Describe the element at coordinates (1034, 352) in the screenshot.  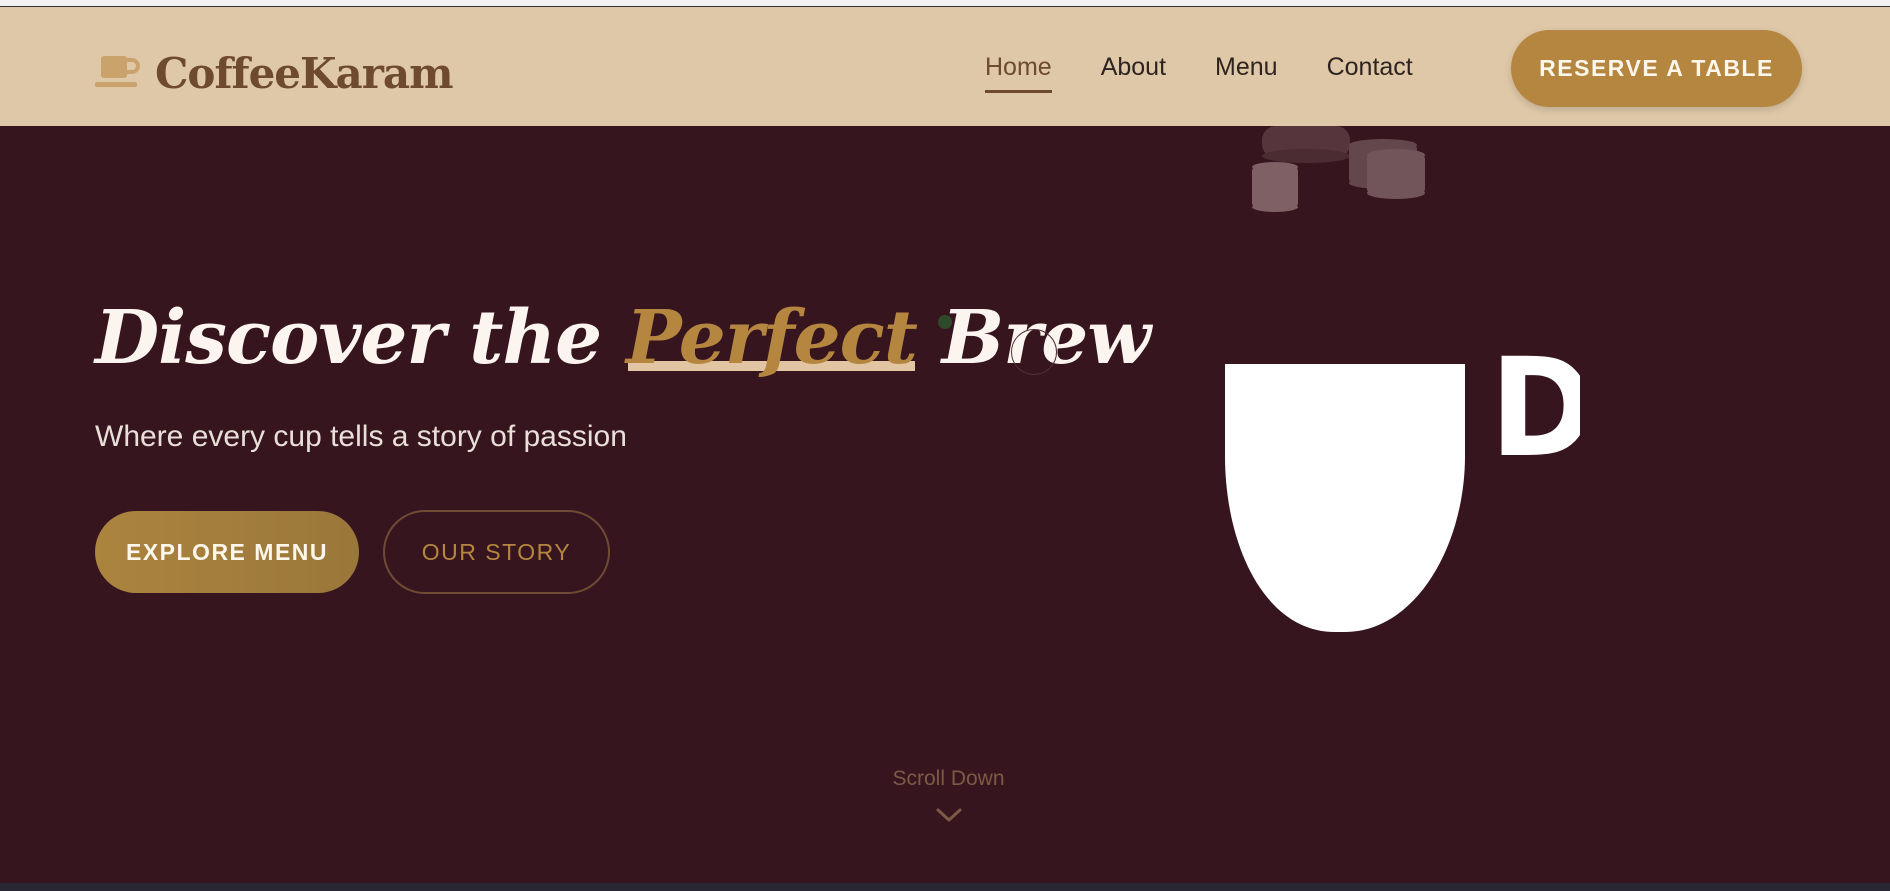
I see `decorative-ring` at that location.